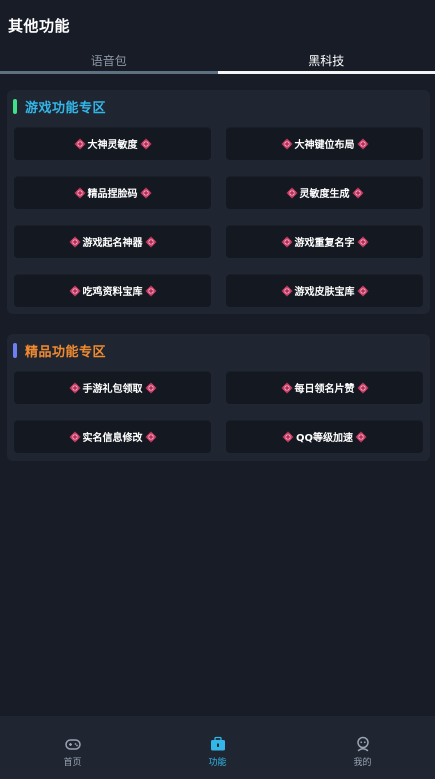  I want to click on feature-button-pro-key-layout: 大神键位布局, so click(324, 143).